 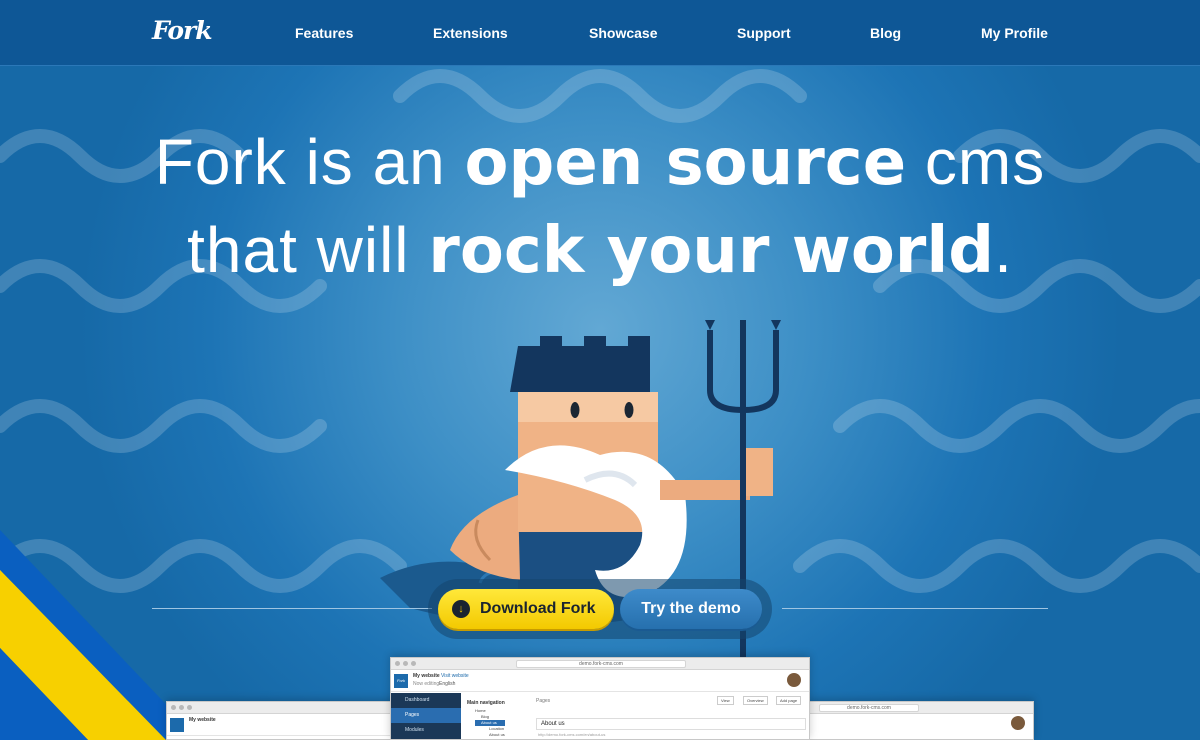 I want to click on mini-view-button: View, so click(x=725, y=700).